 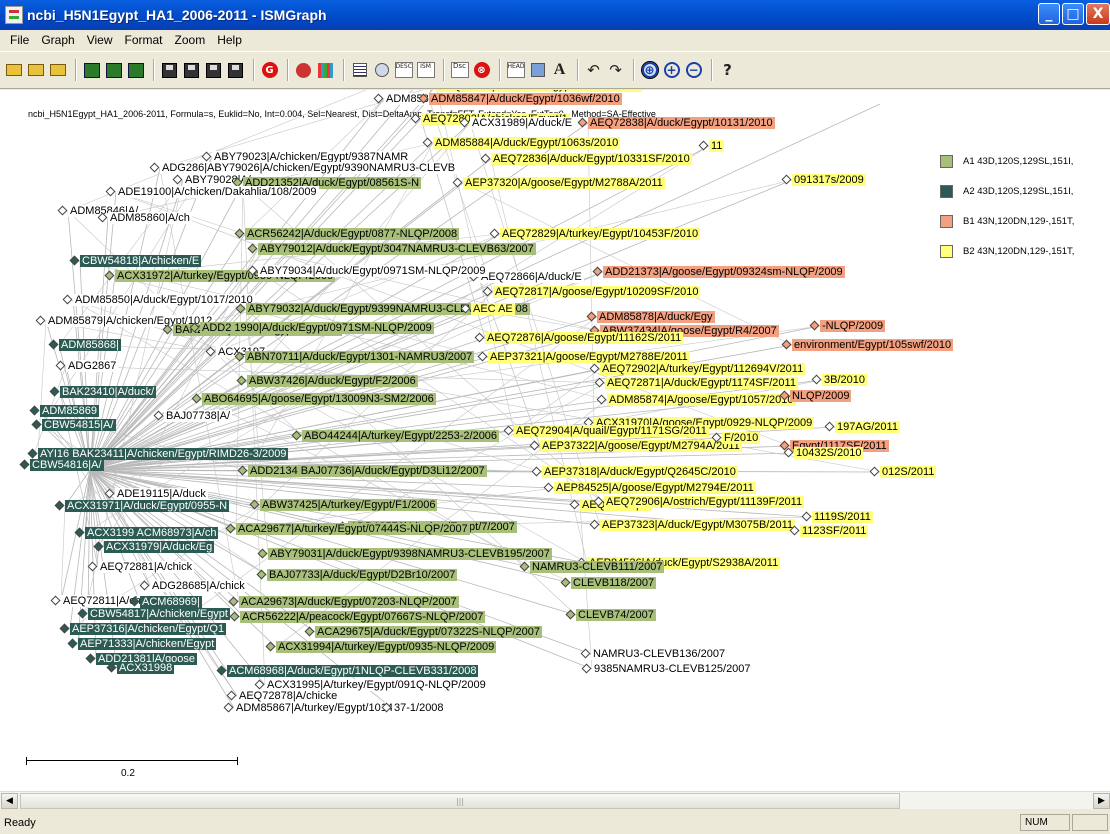 What do you see at coordinates (537, 70) in the screenshot?
I see `table-icon` at bounding box center [537, 70].